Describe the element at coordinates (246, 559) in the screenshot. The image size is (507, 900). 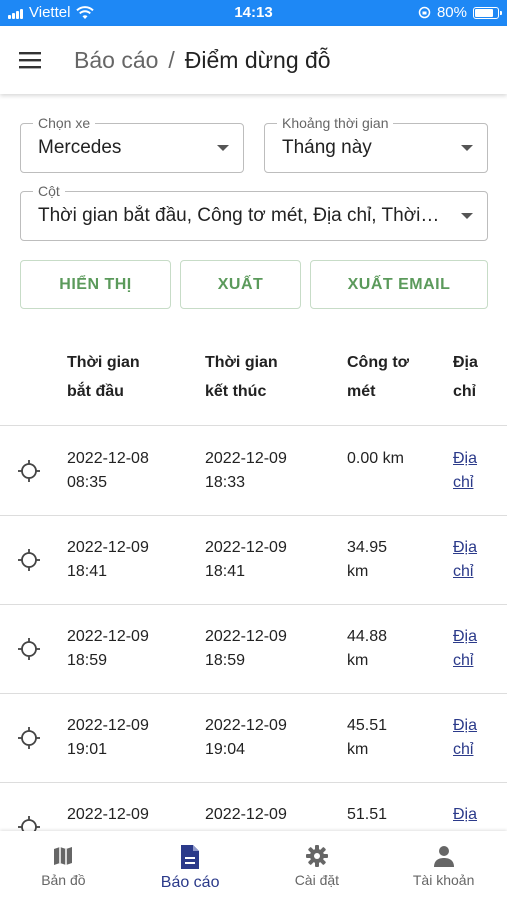
I see `end-time-cell: 2022-12-09 18:41` at that location.